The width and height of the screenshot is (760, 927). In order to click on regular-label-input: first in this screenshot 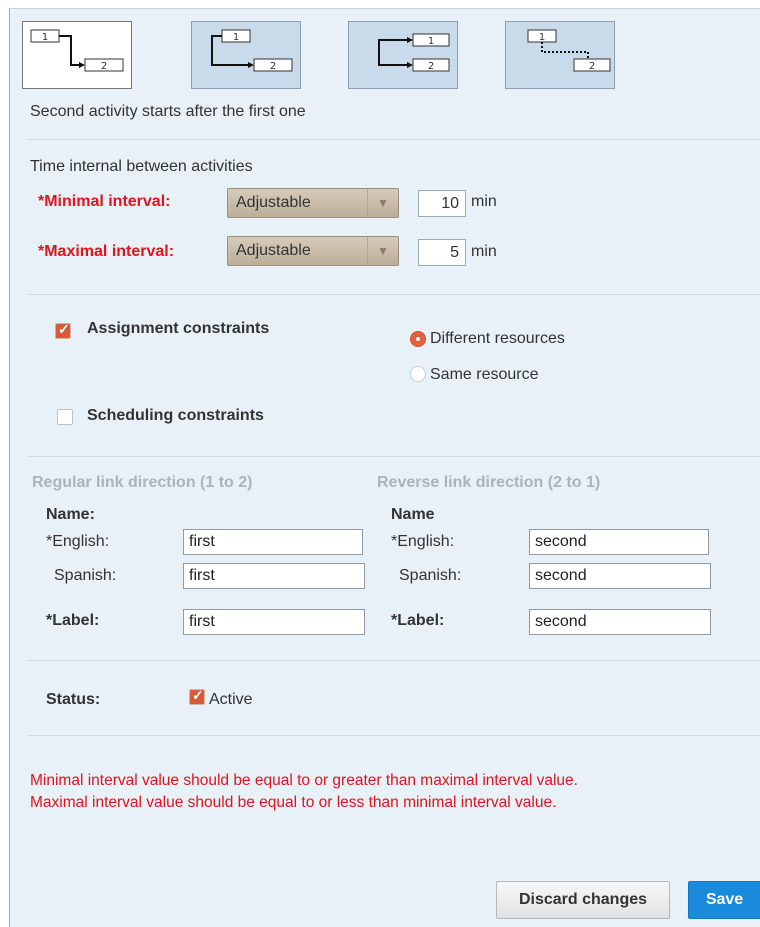, I will do `click(274, 622)`.